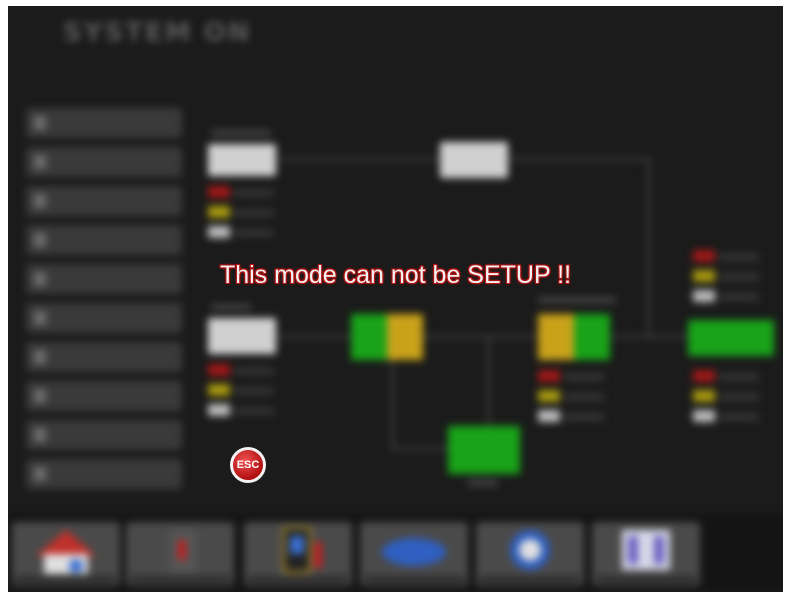  What do you see at coordinates (646, 550) in the screenshot?
I see `document-icon` at bounding box center [646, 550].